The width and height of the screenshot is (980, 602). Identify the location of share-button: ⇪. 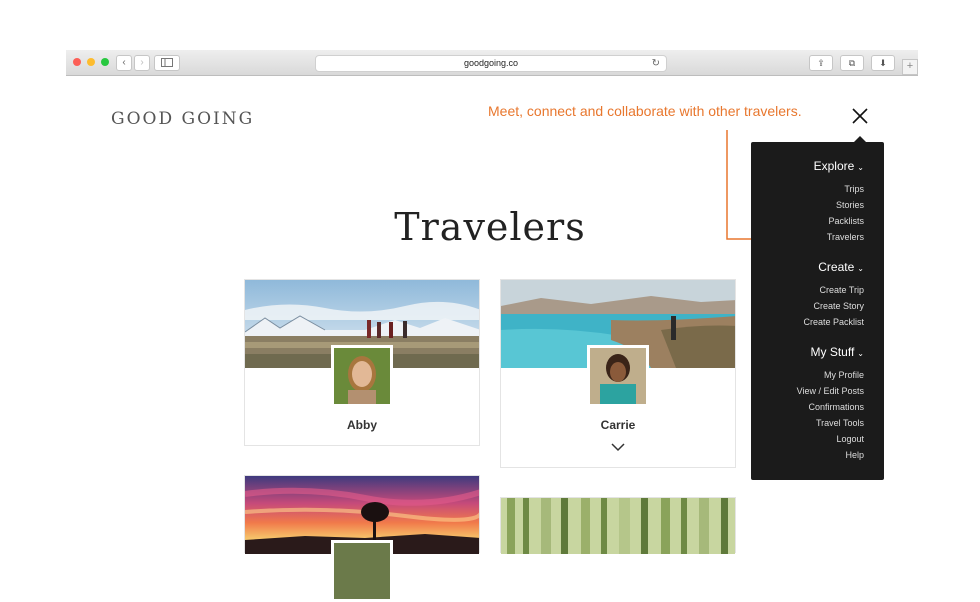
(821, 63).